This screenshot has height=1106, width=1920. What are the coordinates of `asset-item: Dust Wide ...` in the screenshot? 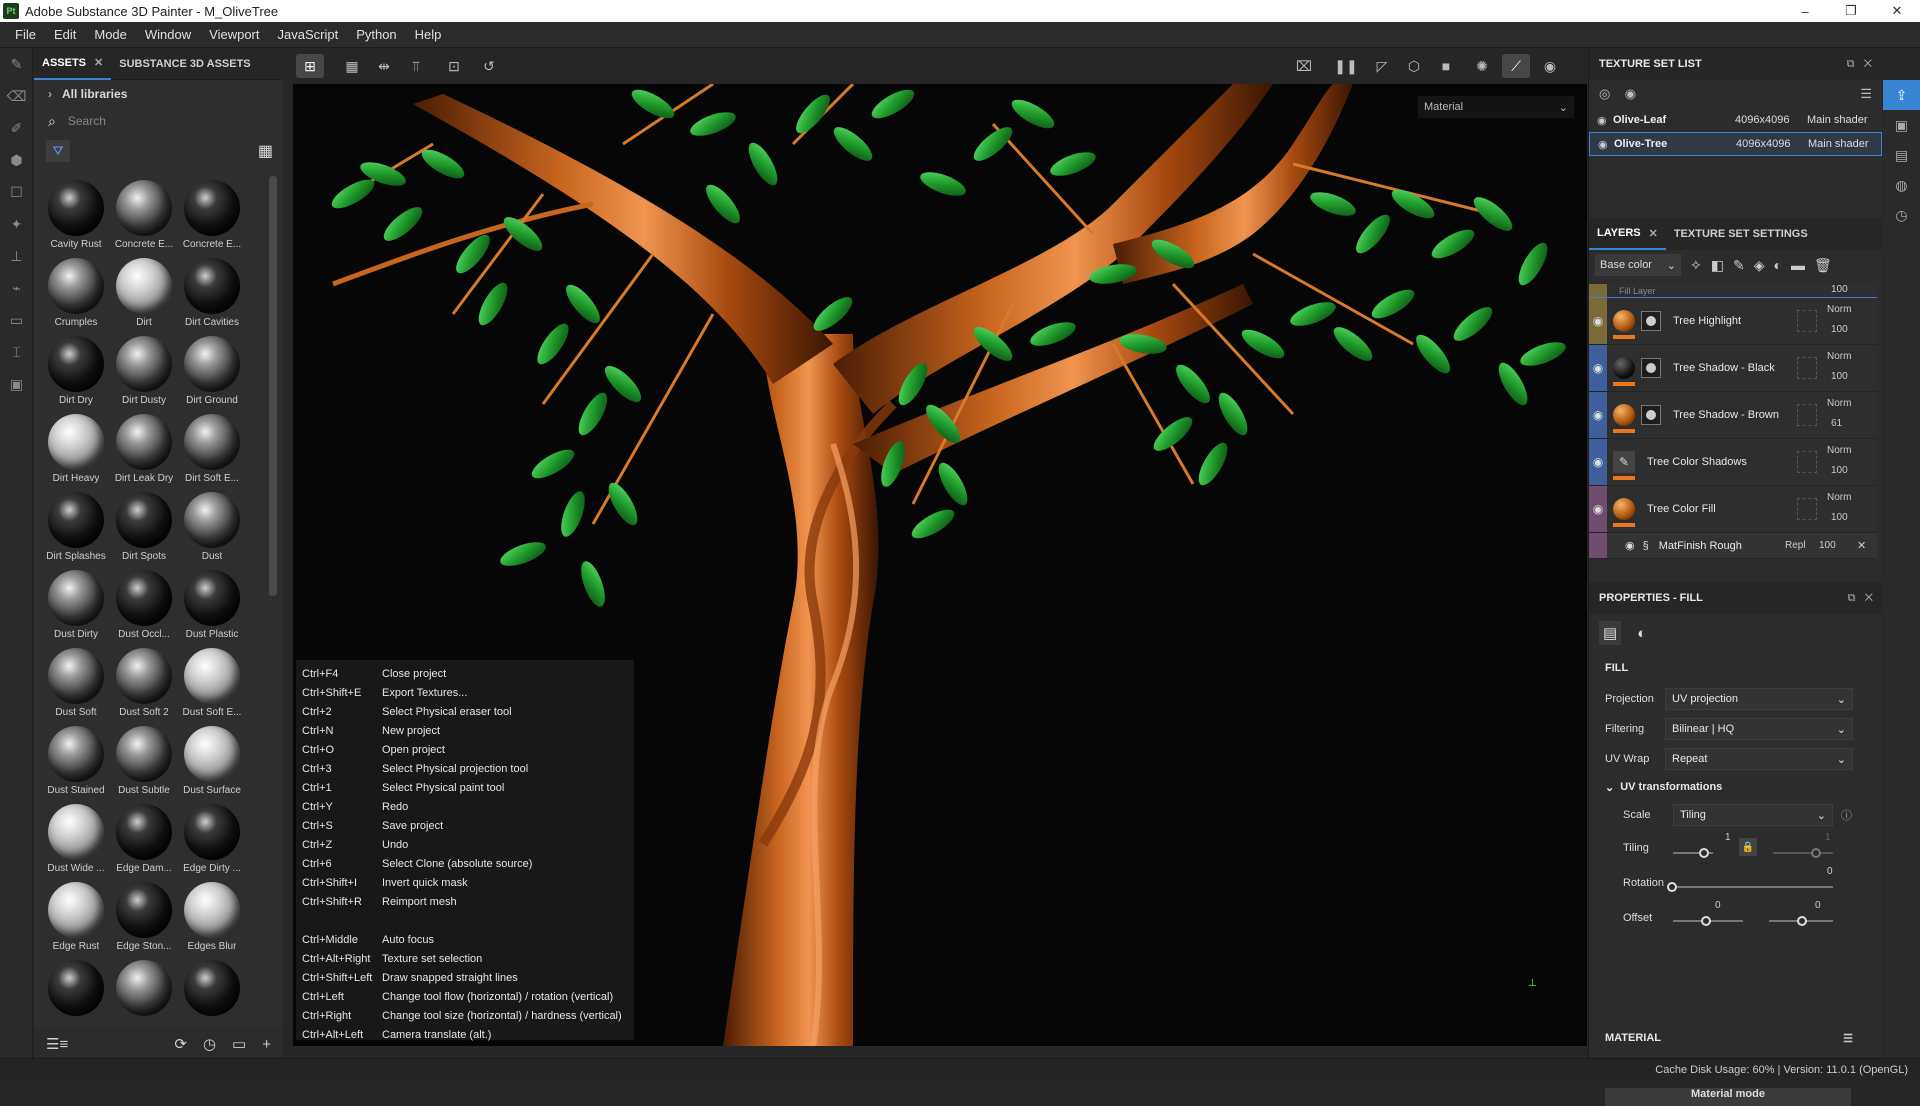 It's located at (76, 839).